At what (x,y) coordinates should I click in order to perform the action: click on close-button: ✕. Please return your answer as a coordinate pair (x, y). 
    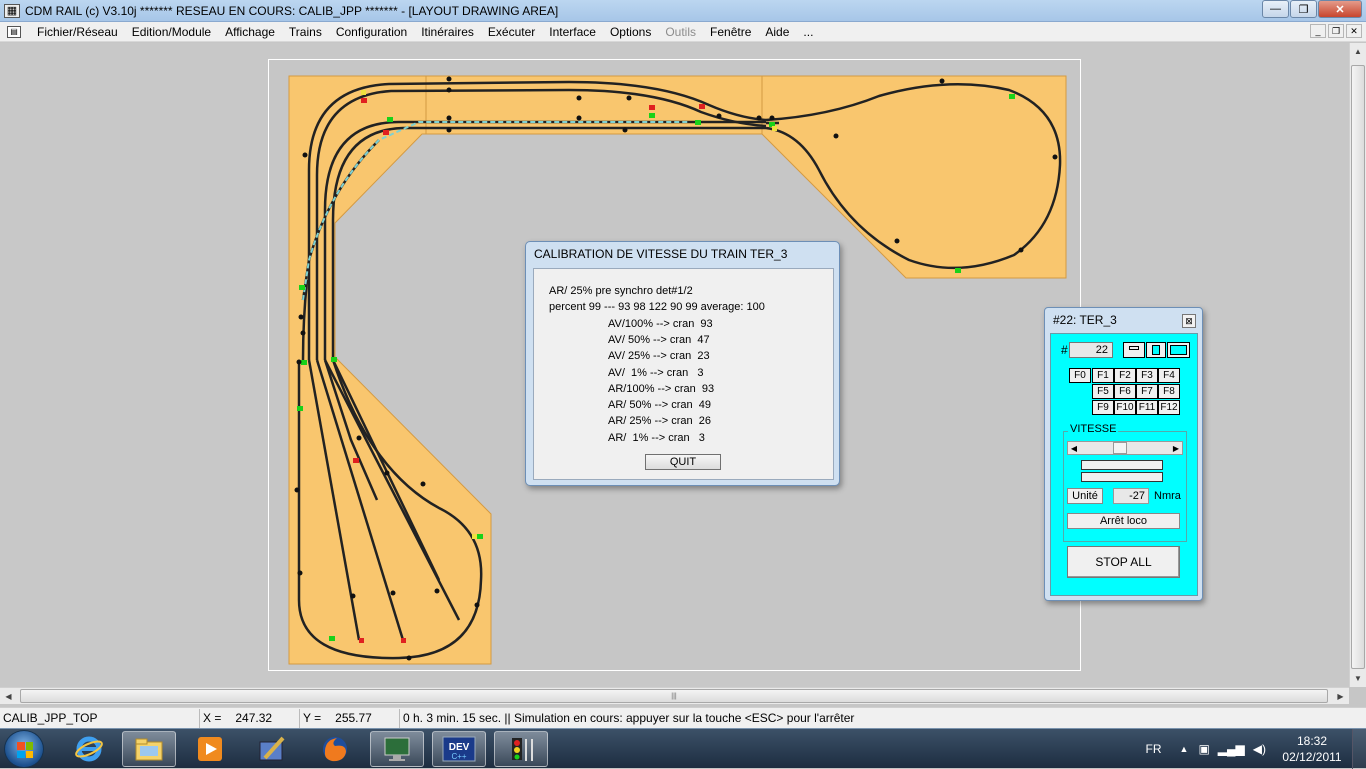
    Looking at the image, I should click on (1340, 9).